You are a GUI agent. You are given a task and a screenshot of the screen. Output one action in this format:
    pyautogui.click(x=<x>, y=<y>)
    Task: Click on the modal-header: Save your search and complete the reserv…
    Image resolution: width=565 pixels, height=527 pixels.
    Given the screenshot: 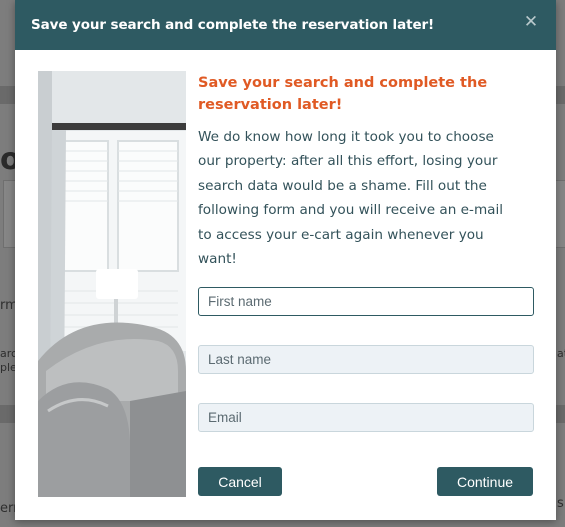 What is the action you would take?
    pyautogui.click(x=285, y=25)
    